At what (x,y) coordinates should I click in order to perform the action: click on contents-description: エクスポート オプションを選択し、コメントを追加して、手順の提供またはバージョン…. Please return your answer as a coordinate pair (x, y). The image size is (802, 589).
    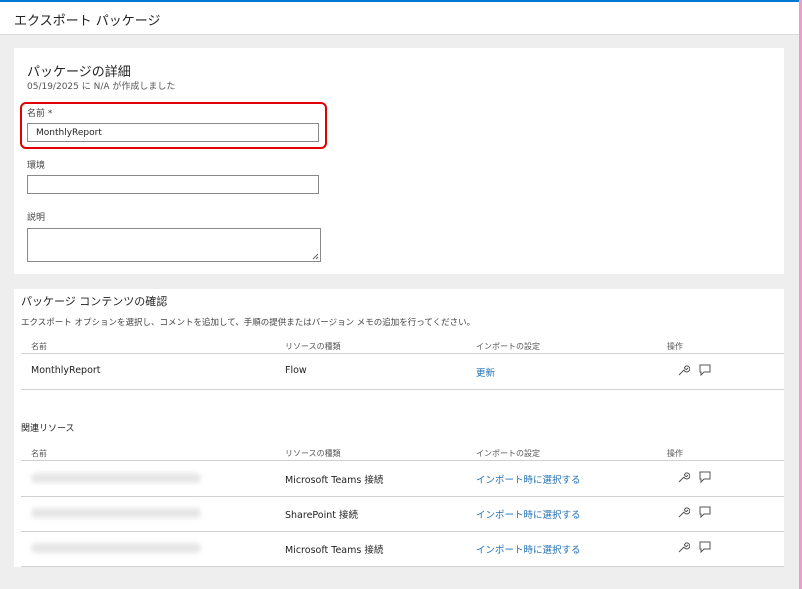
    Looking at the image, I should click on (248, 323).